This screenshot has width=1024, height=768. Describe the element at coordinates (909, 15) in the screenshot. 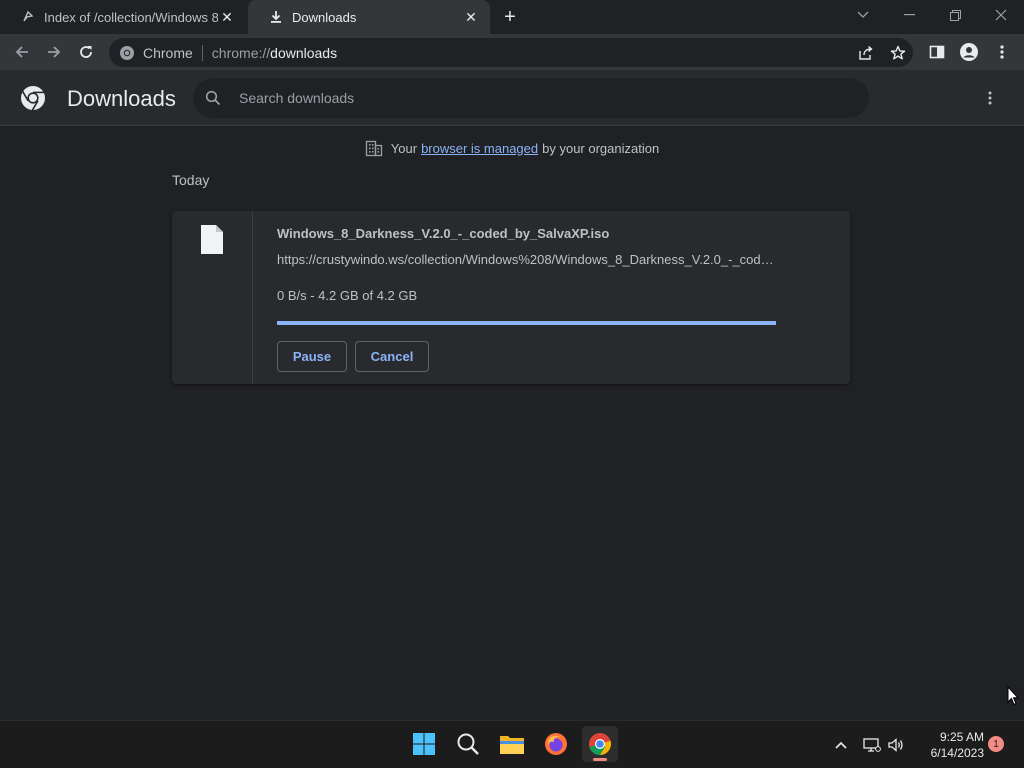

I see `minimize-button` at that location.